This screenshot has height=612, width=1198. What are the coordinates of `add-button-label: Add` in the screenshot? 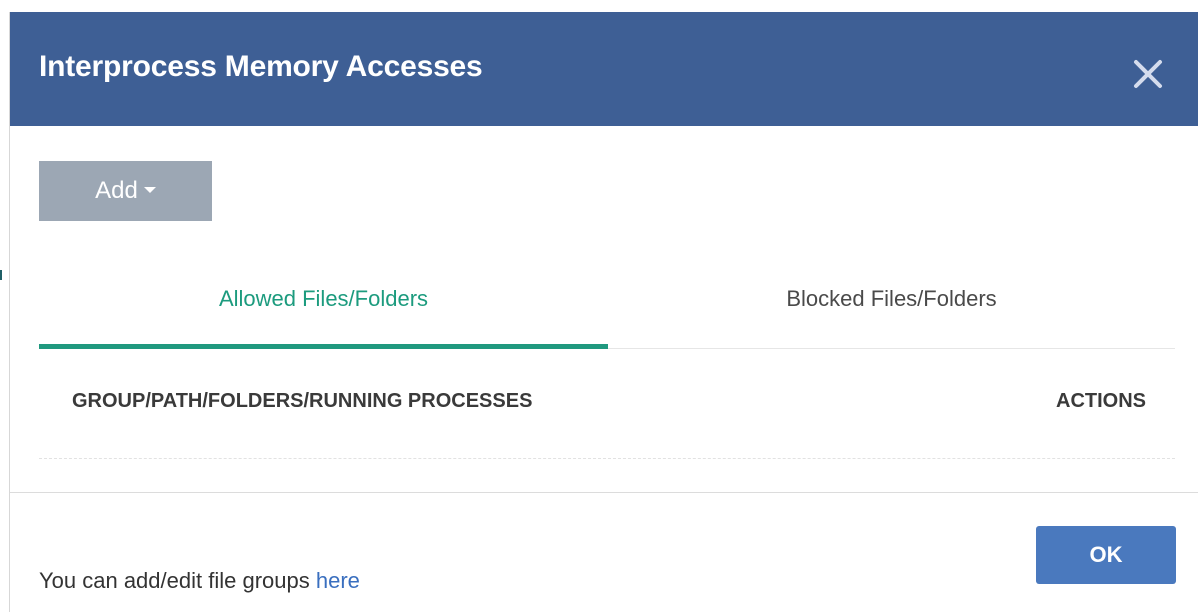 It's located at (116, 190).